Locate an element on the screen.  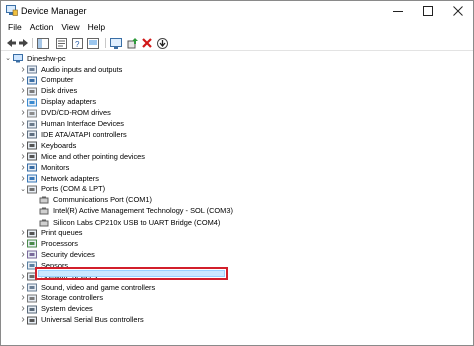
ide-controller-icon is located at coordinates (32, 134).